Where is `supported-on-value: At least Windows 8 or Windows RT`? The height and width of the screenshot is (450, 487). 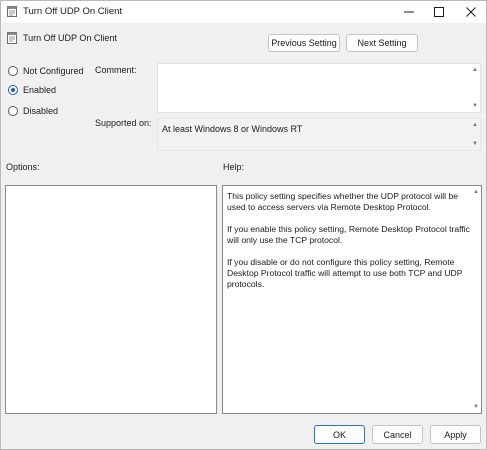 supported-on-value: At least Windows 8 or Windows RT is located at coordinates (232, 129).